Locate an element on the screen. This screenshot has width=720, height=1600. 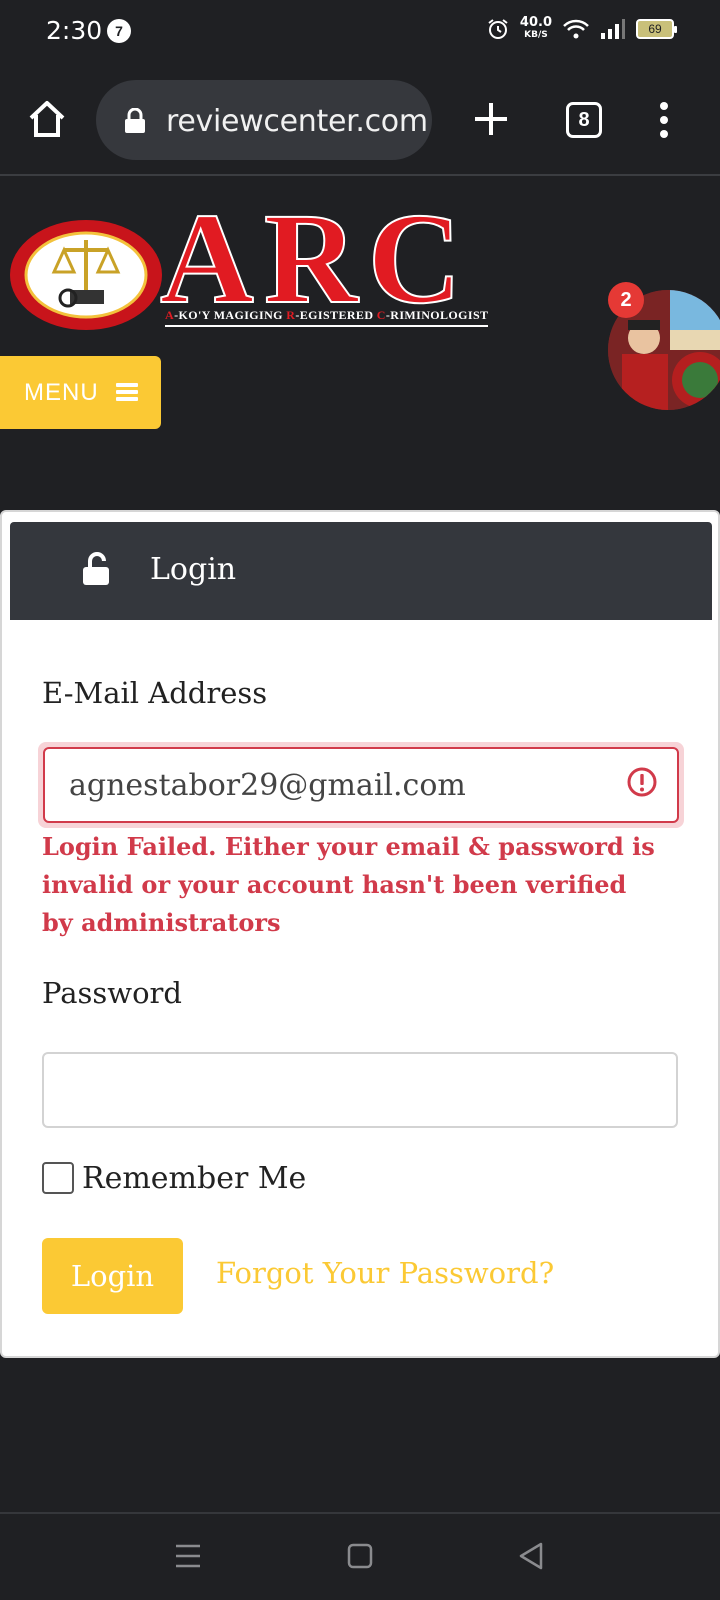
password-field is located at coordinates (360, 1090).